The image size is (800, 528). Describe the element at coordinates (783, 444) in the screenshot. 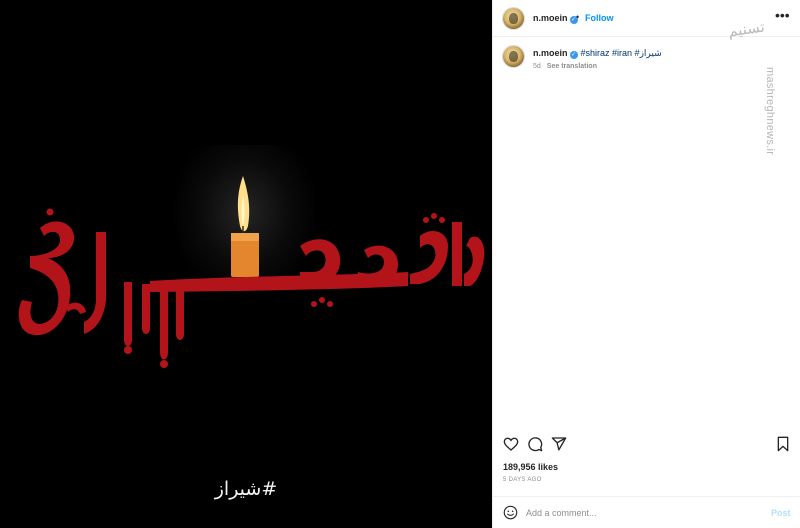

I see `bookmark-icon` at that location.